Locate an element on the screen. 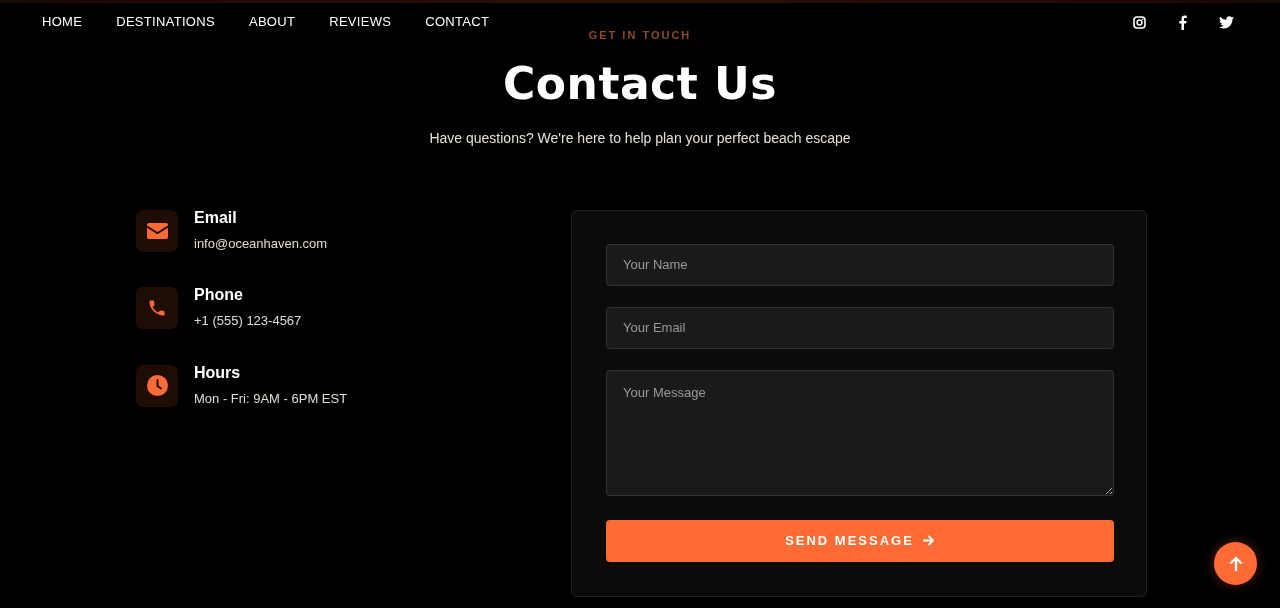 The width and height of the screenshot is (1280, 608). contact-label: Email is located at coordinates (216, 217).